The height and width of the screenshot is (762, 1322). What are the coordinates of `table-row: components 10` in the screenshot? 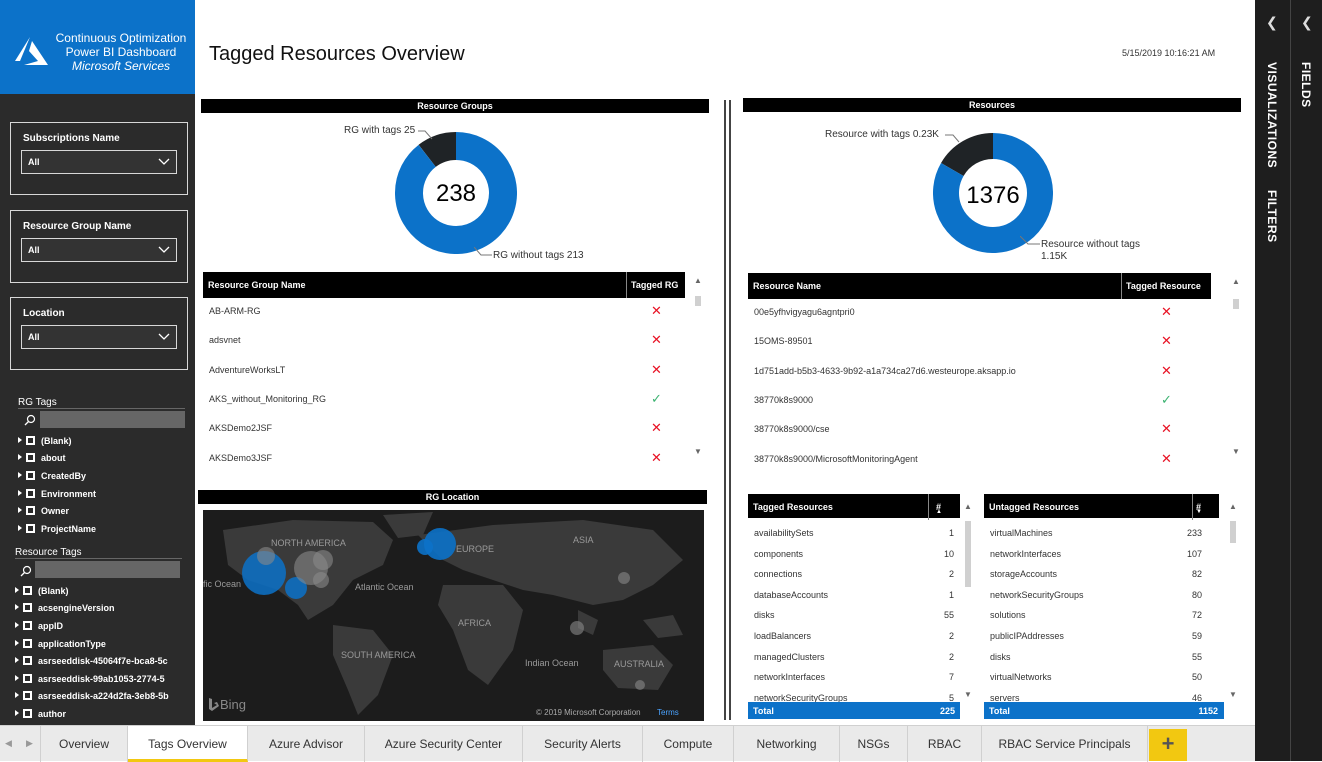 It's located at (854, 556).